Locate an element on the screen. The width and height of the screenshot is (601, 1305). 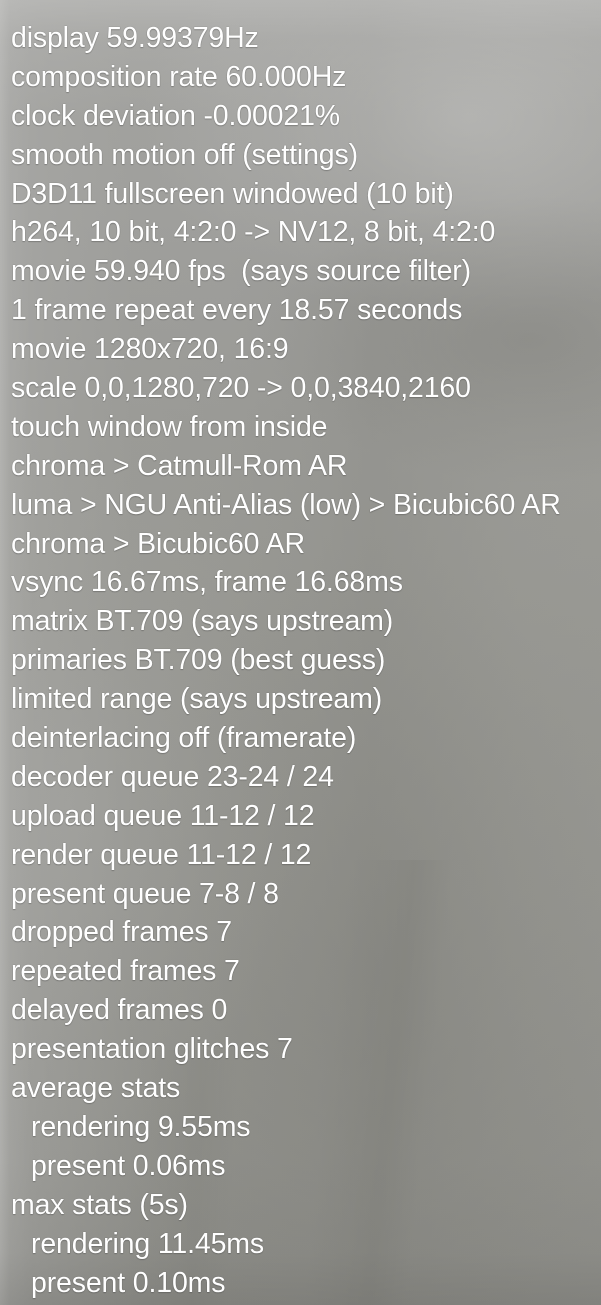
osd-stat-line: present 0.06ms is located at coordinates (128, 1165).